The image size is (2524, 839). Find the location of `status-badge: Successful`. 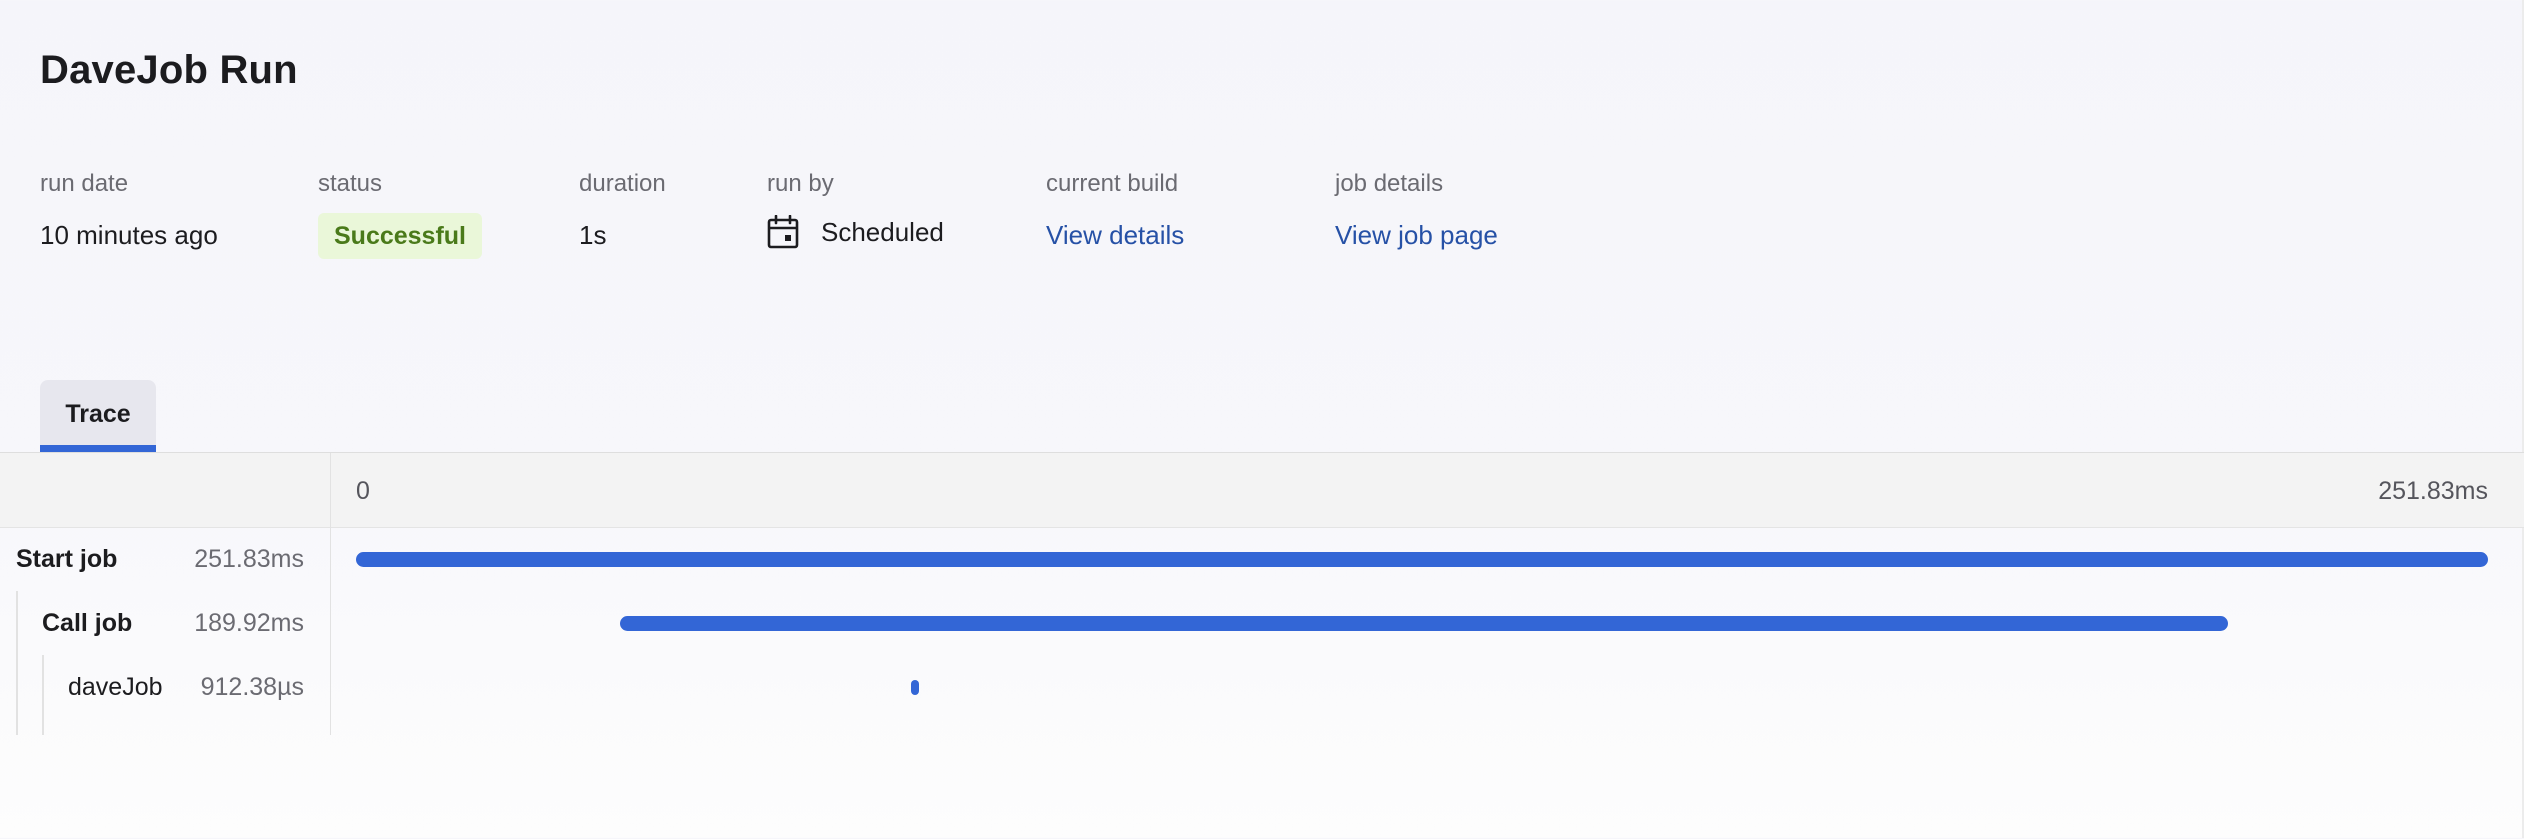

status-badge: Successful is located at coordinates (400, 236).